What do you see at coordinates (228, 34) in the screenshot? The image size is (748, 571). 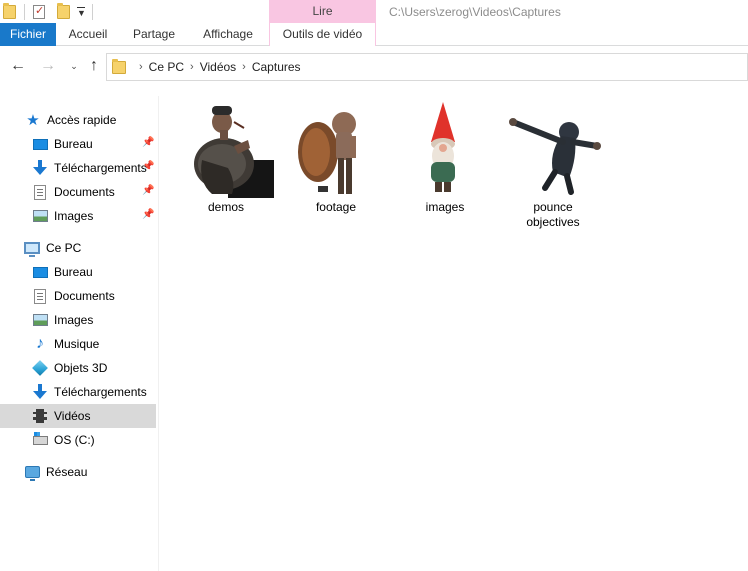 I see `tab-affichage: Affichage` at bounding box center [228, 34].